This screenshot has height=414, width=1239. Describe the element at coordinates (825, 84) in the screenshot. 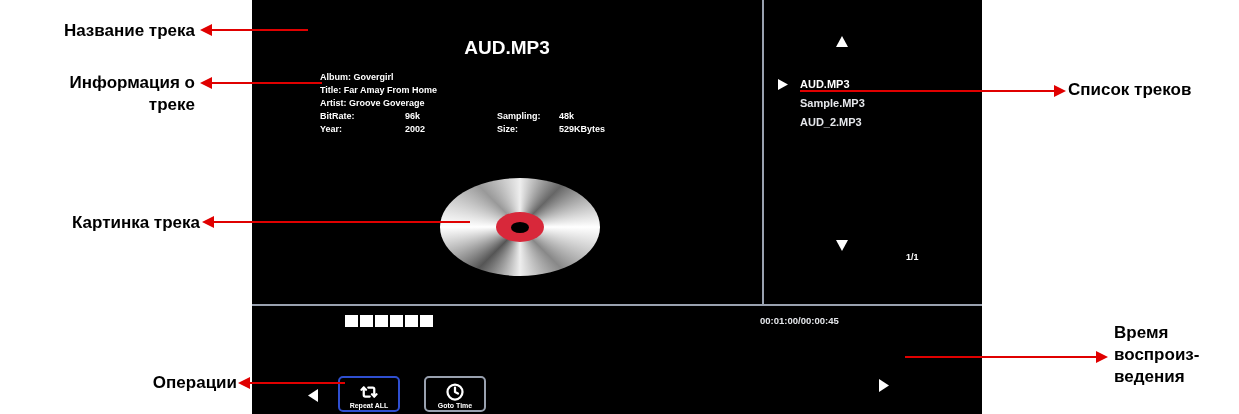

I see `track-list-item: AUD.MP3` at that location.